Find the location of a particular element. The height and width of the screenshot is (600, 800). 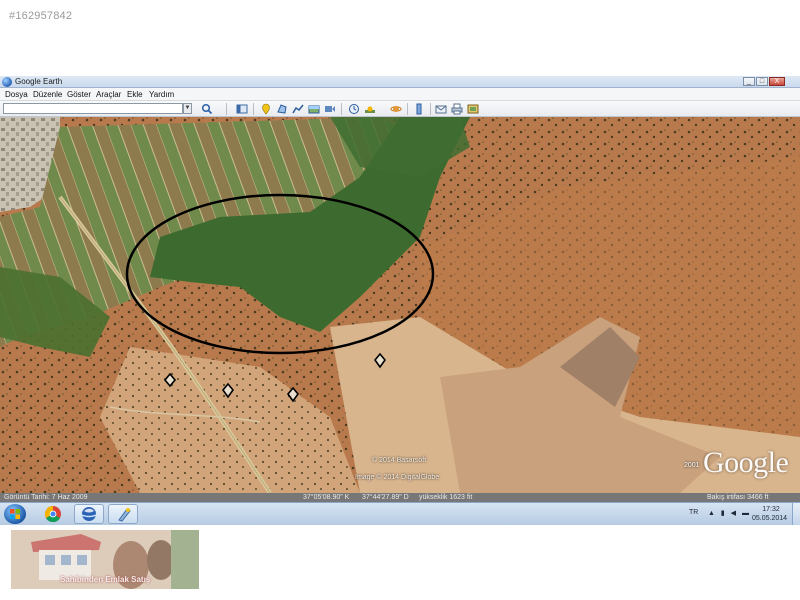

menu-edit: Düzenle is located at coordinates (47, 94).